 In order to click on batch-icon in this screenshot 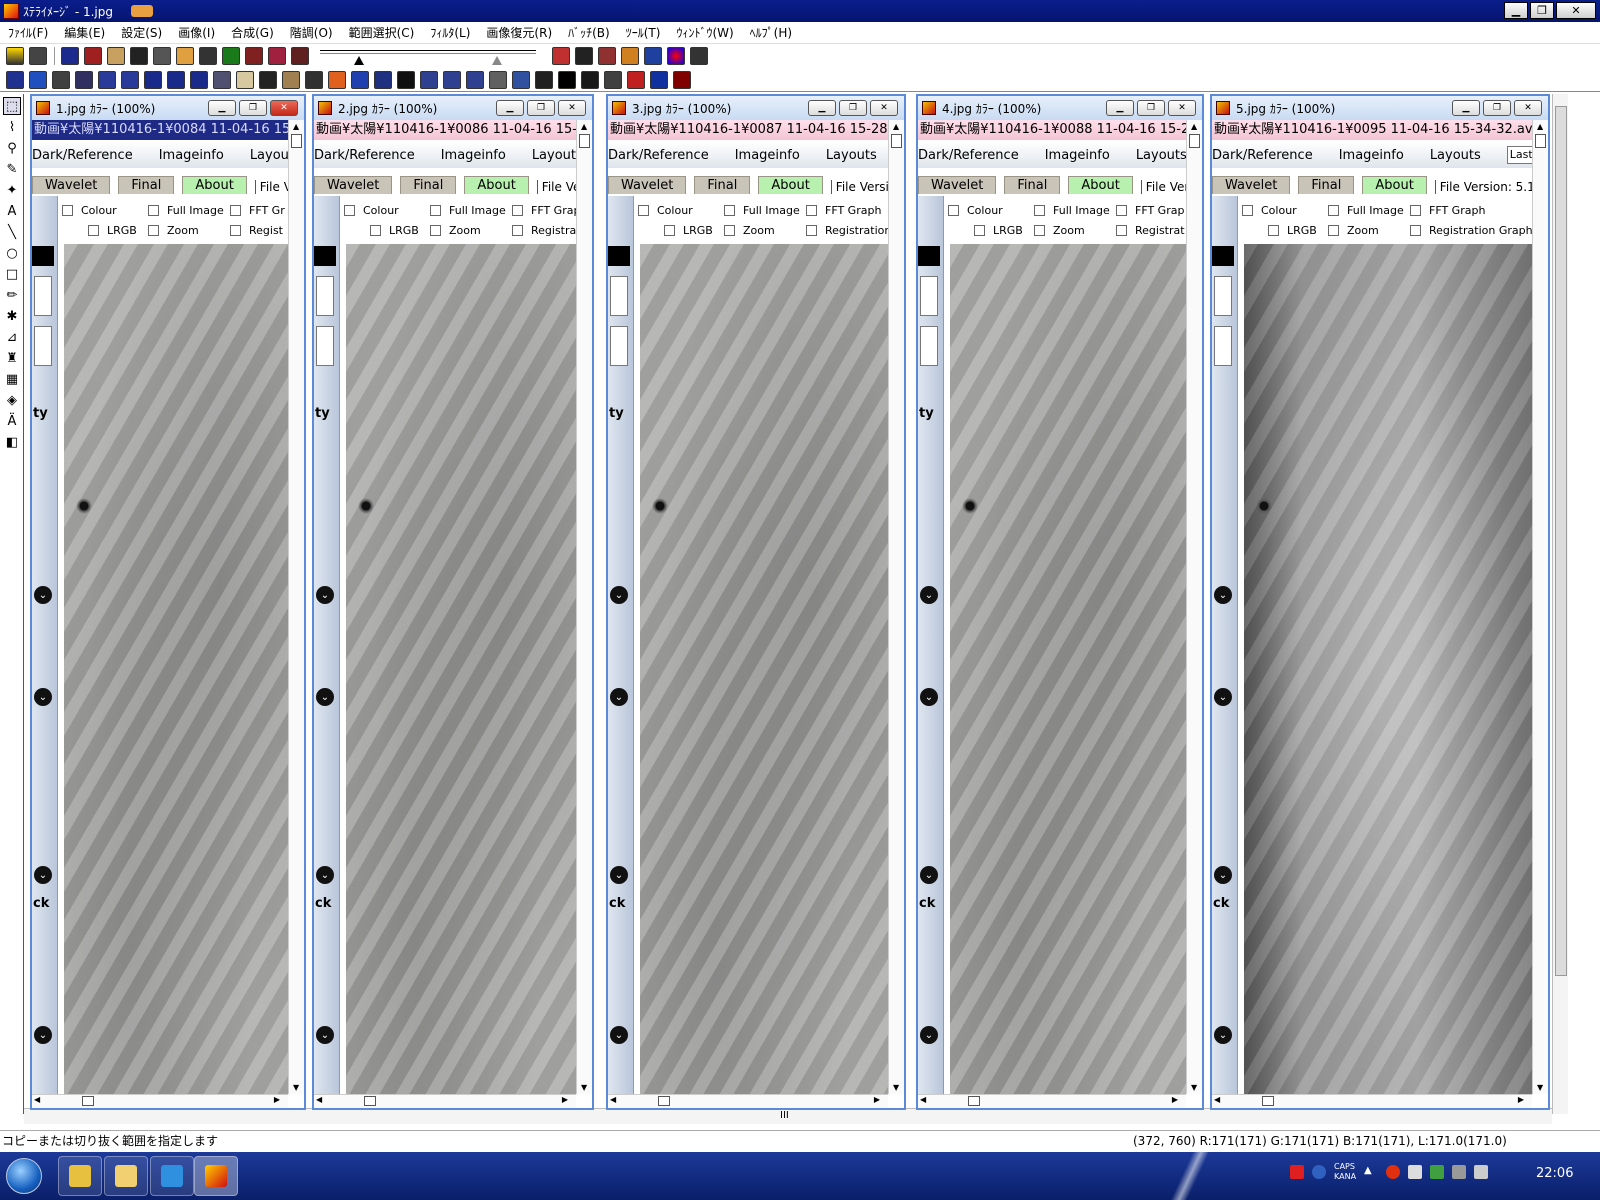, I will do `click(208, 56)`.